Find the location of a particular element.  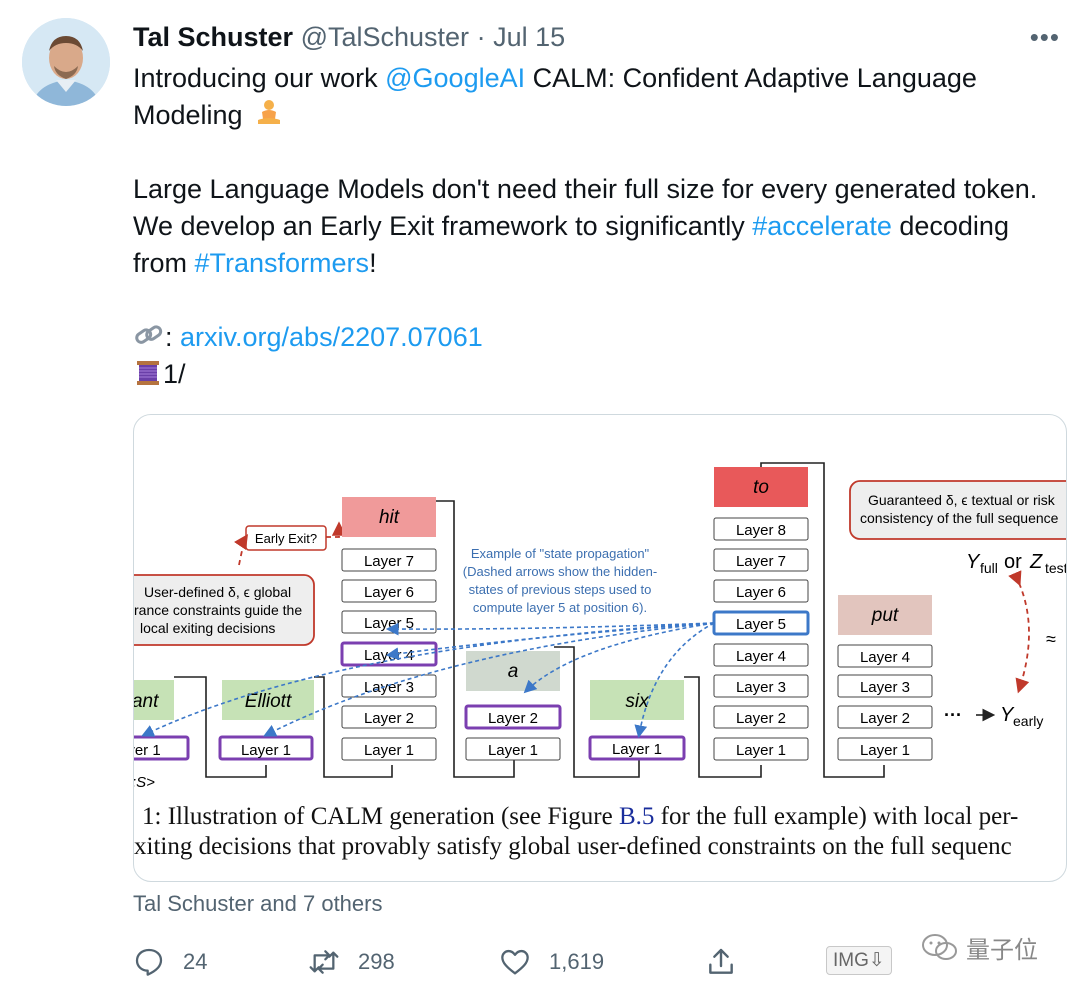

tweet-header: Tal Schuster @TalSchuster · Jul 15 is located at coordinates (349, 37).